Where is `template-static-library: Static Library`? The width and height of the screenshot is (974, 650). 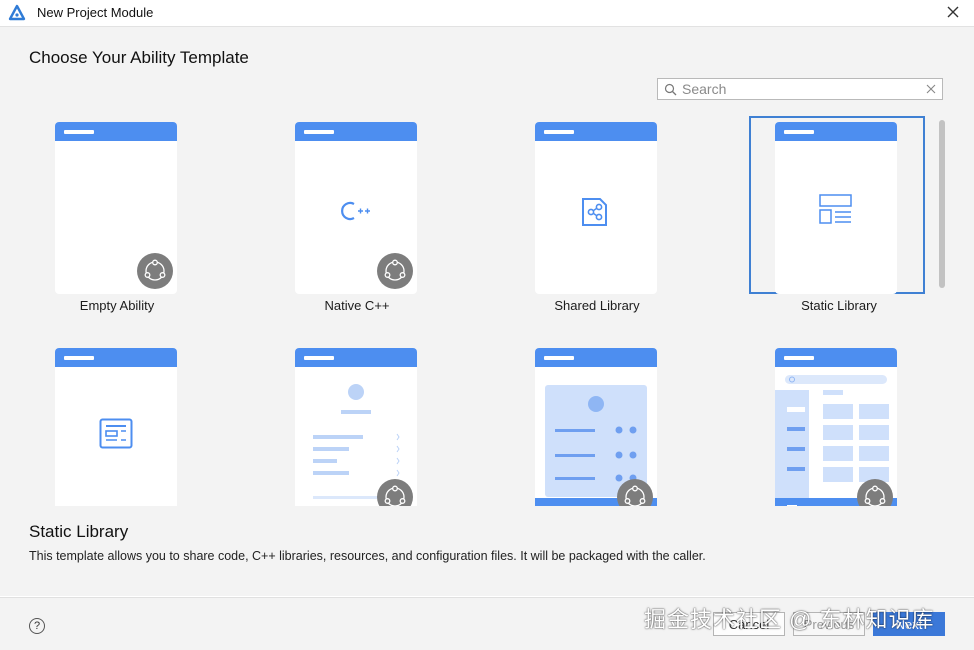 template-static-library: Static Library is located at coordinates (837, 214).